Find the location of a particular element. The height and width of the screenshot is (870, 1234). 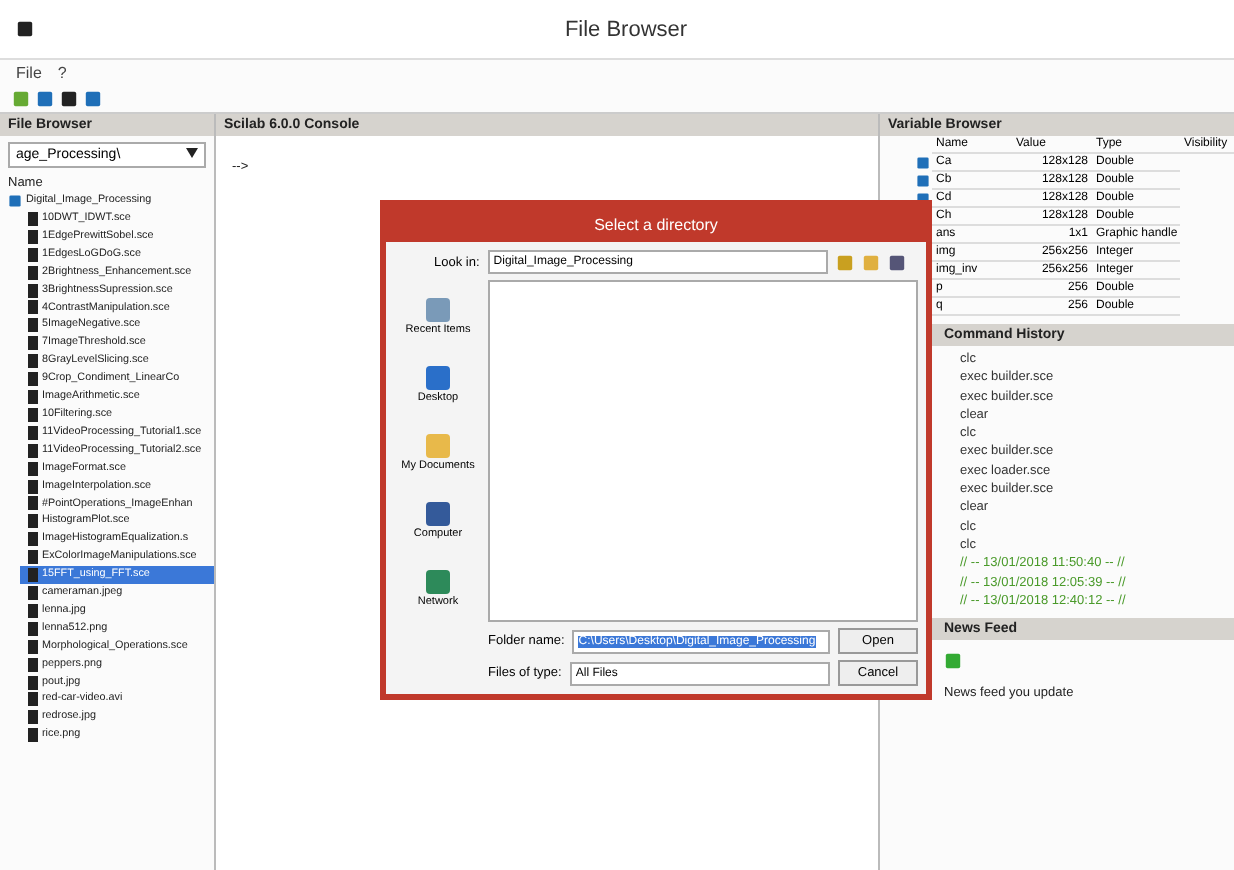

menu-item: File is located at coordinates (29, 73).